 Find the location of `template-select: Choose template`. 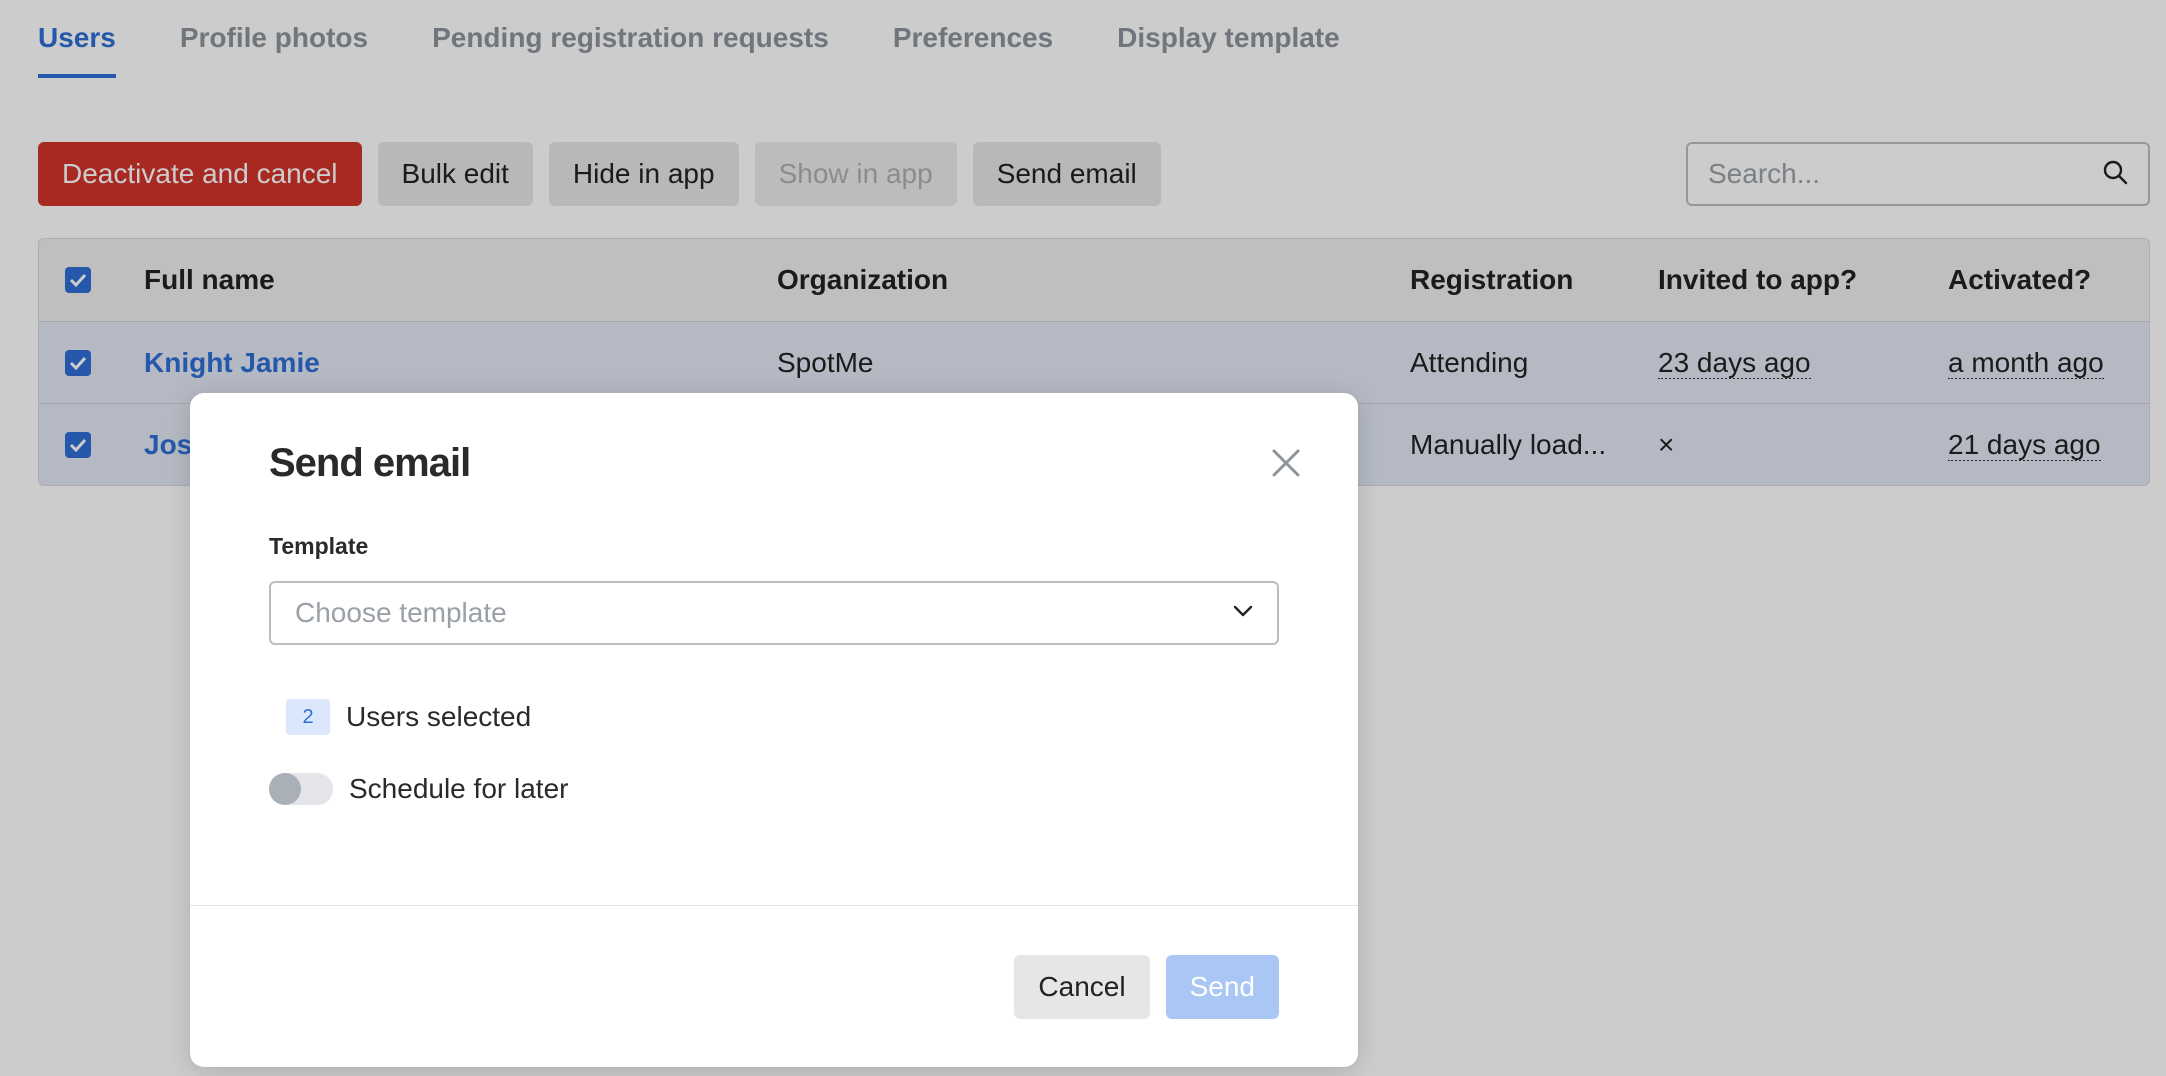

template-select: Choose template is located at coordinates (774, 613).